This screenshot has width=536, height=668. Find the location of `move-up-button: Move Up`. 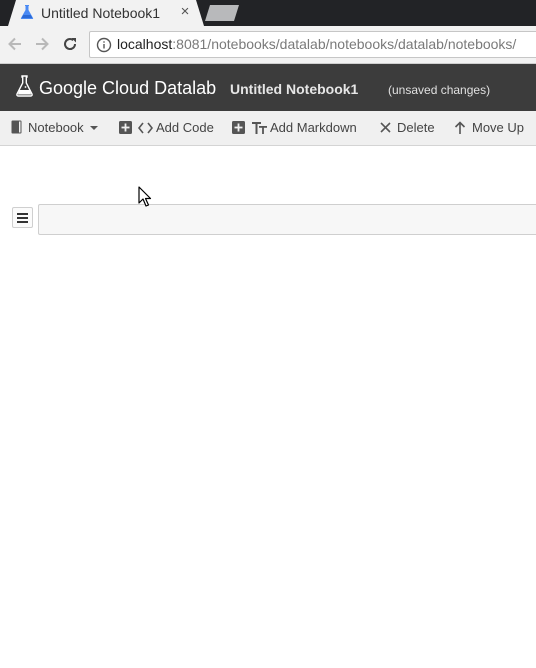

move-up-button: Move Up is located at coordinates (493, 128).